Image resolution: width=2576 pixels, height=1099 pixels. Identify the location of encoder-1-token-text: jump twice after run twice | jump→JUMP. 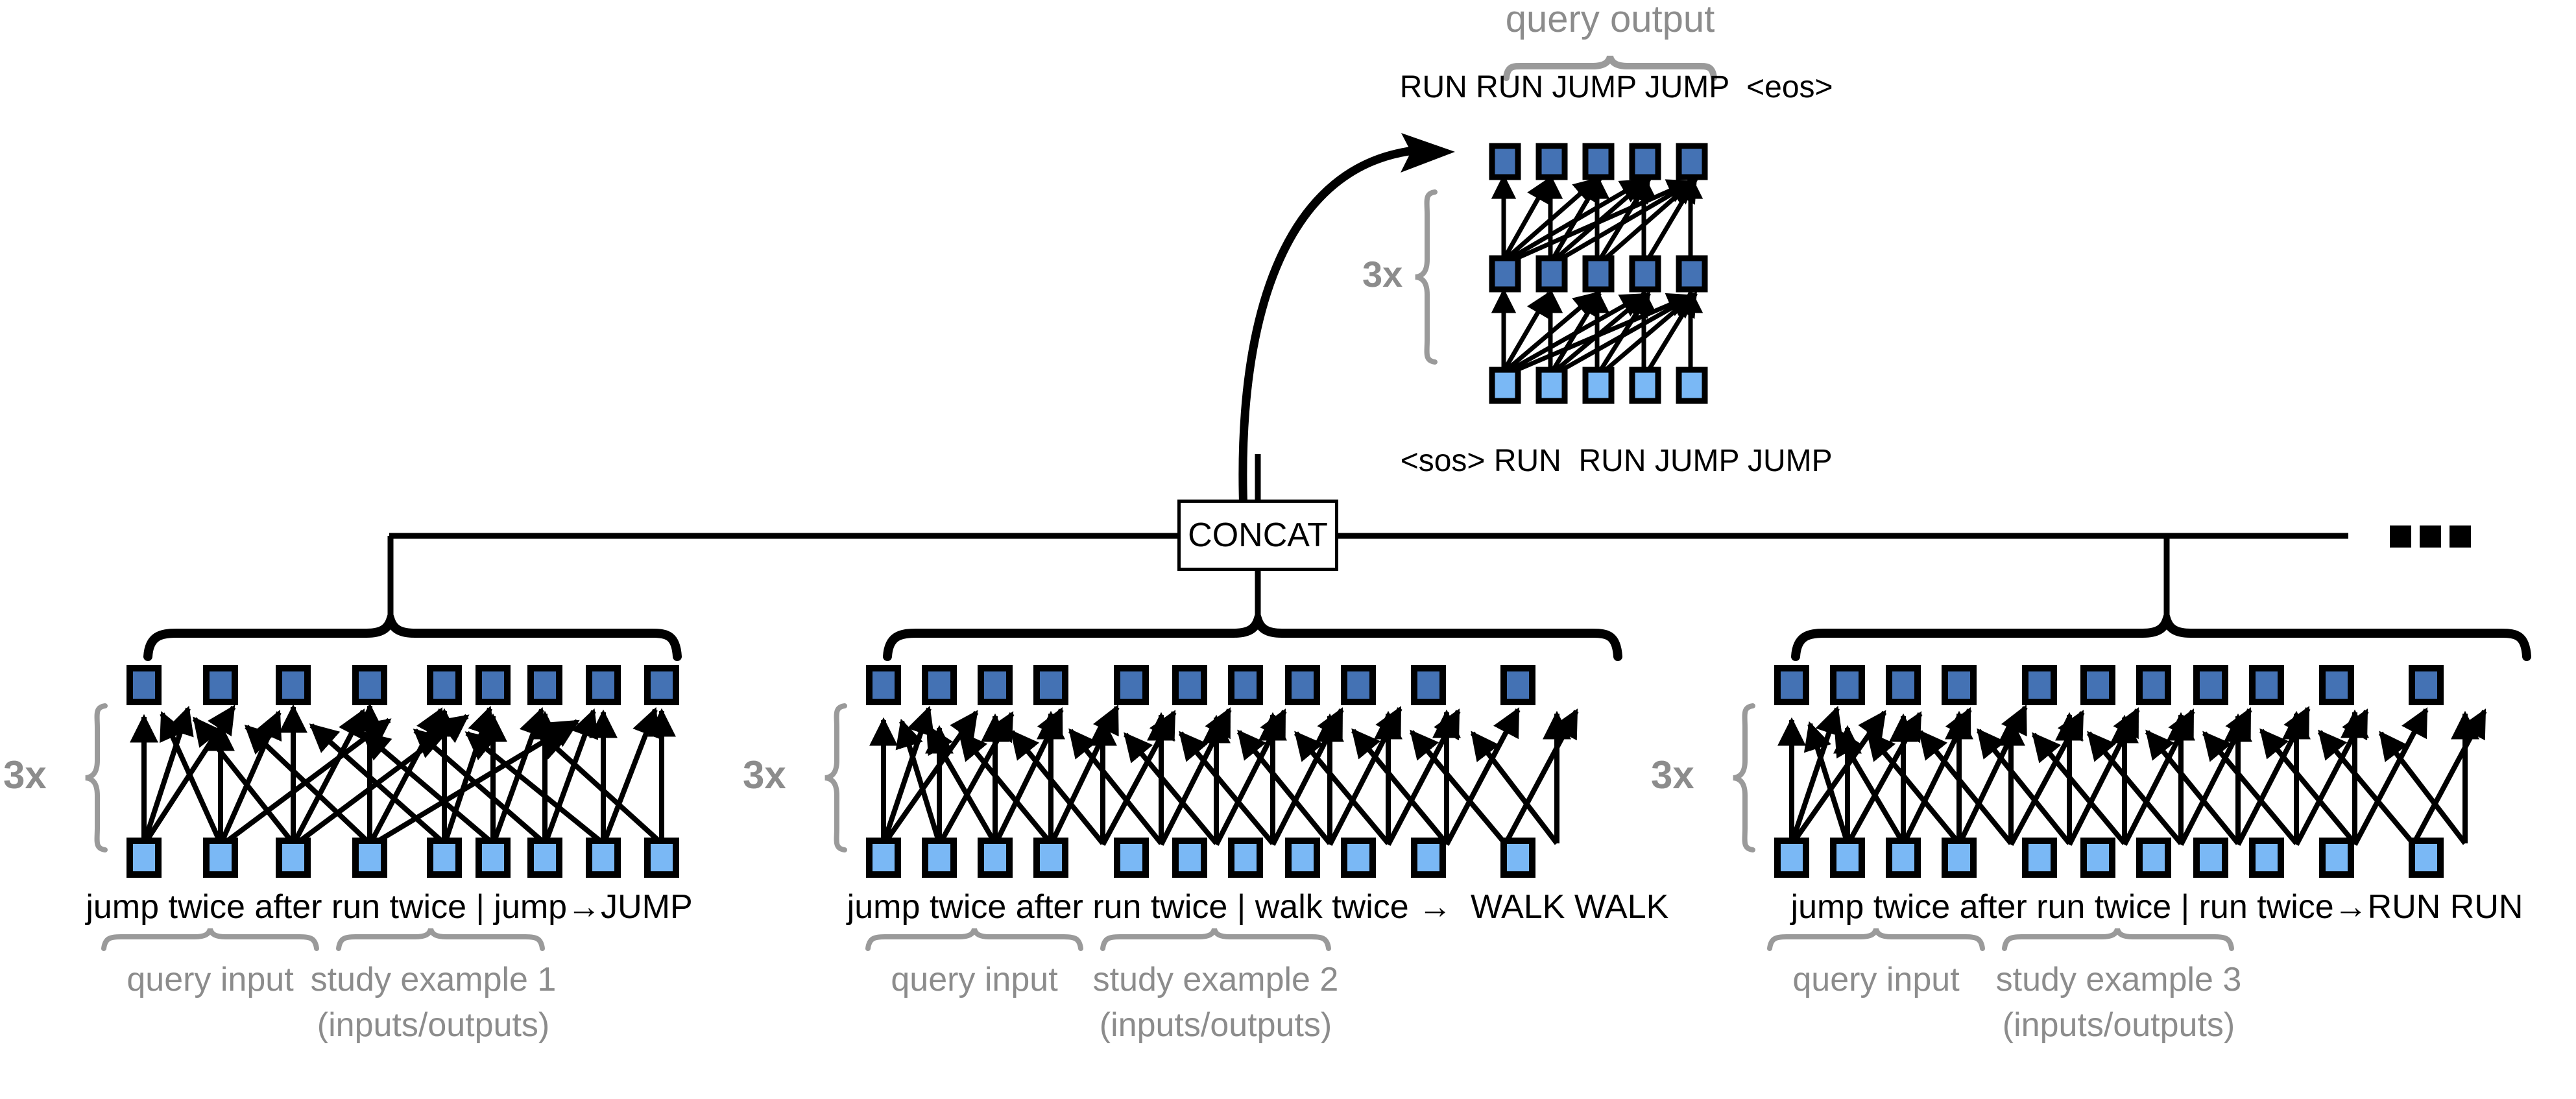
(389, 907).